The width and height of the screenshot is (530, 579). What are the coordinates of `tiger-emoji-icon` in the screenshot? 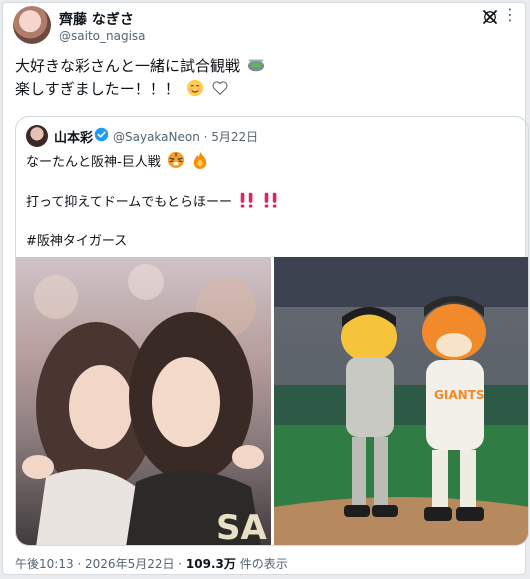 It's located at (175, 160).